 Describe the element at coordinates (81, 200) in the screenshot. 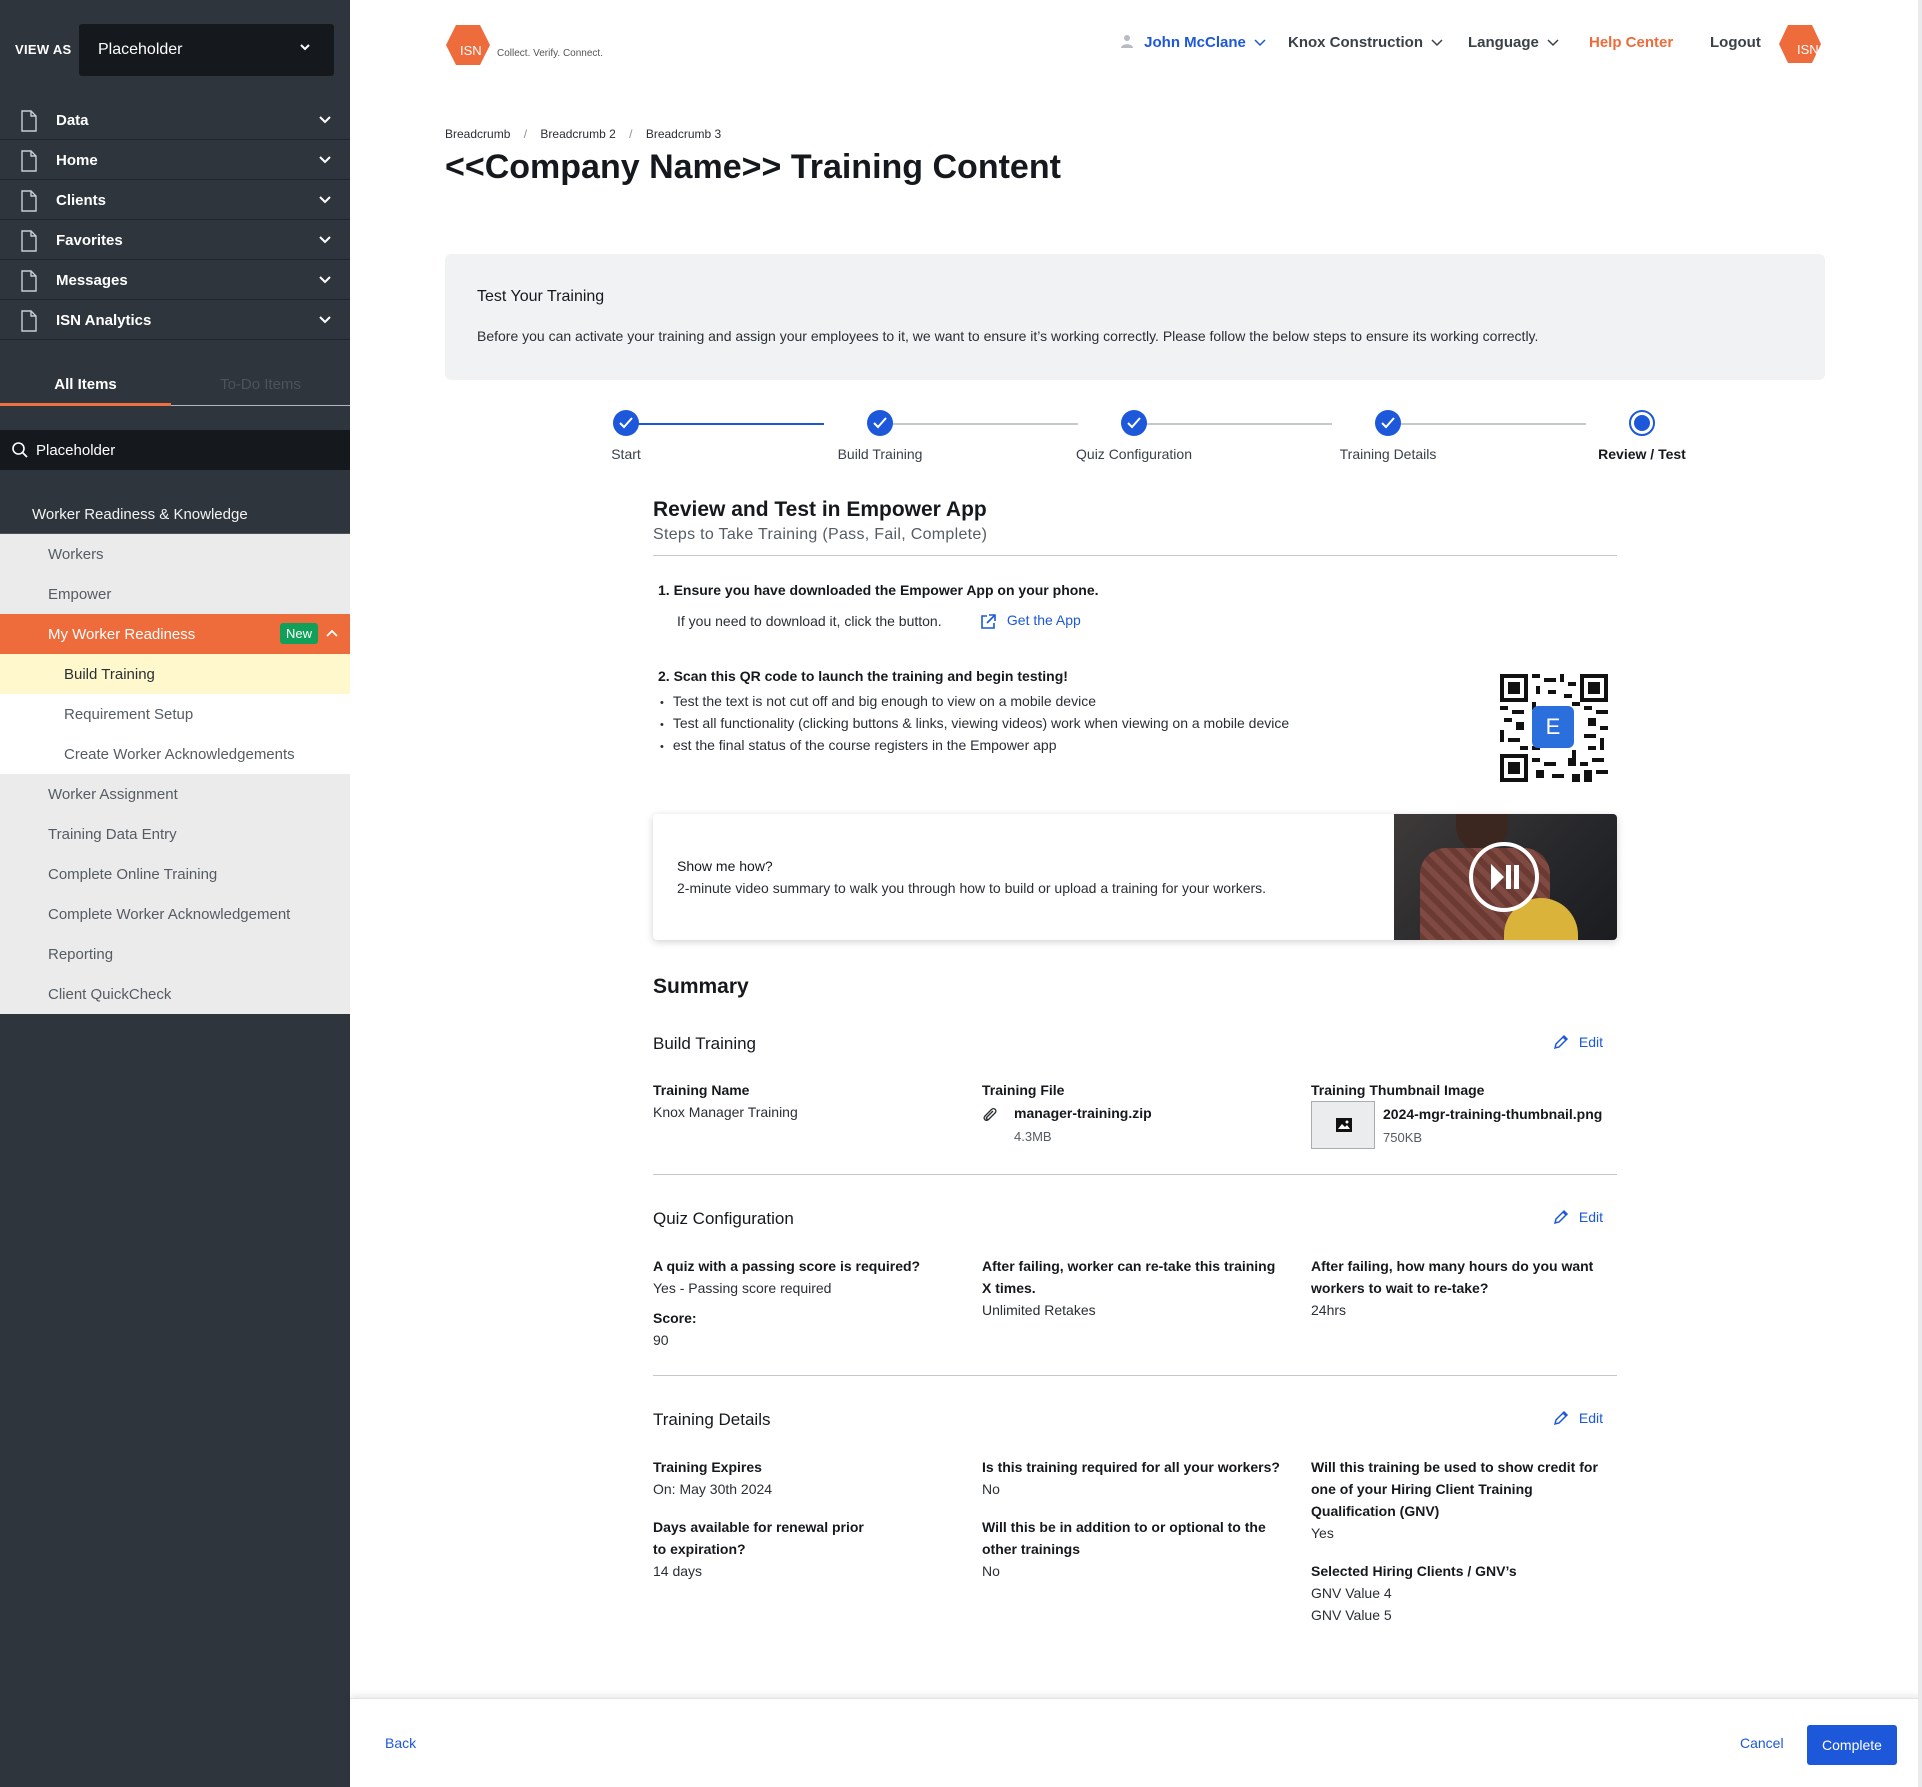

I see `nav-item-label: Clients` at that location.